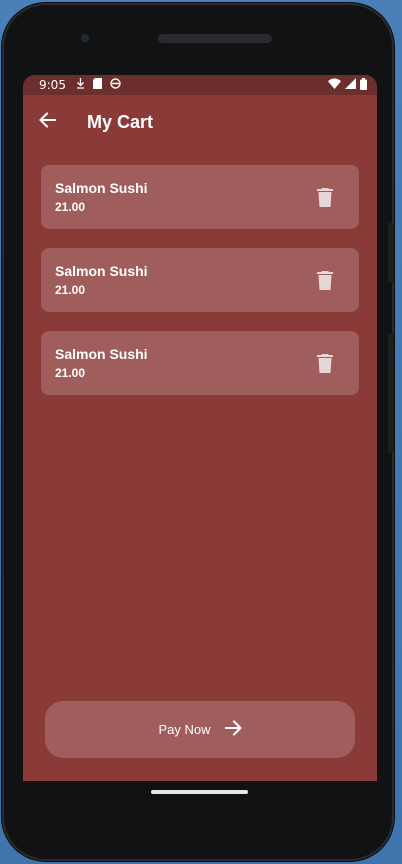  Describe the element at coordinates (97, 85) in the screenshot. I see `sd-card-icon` at that location.